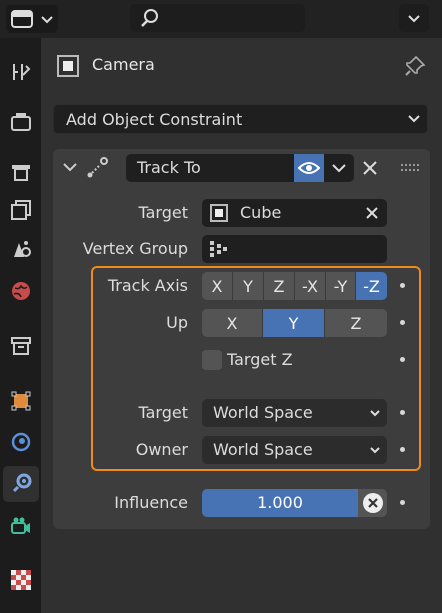 The image size is (442, 613). Describe the element at coordinates (371, 286) in the screenshot. I see `track-axis-neg-z: -Z` at that location.